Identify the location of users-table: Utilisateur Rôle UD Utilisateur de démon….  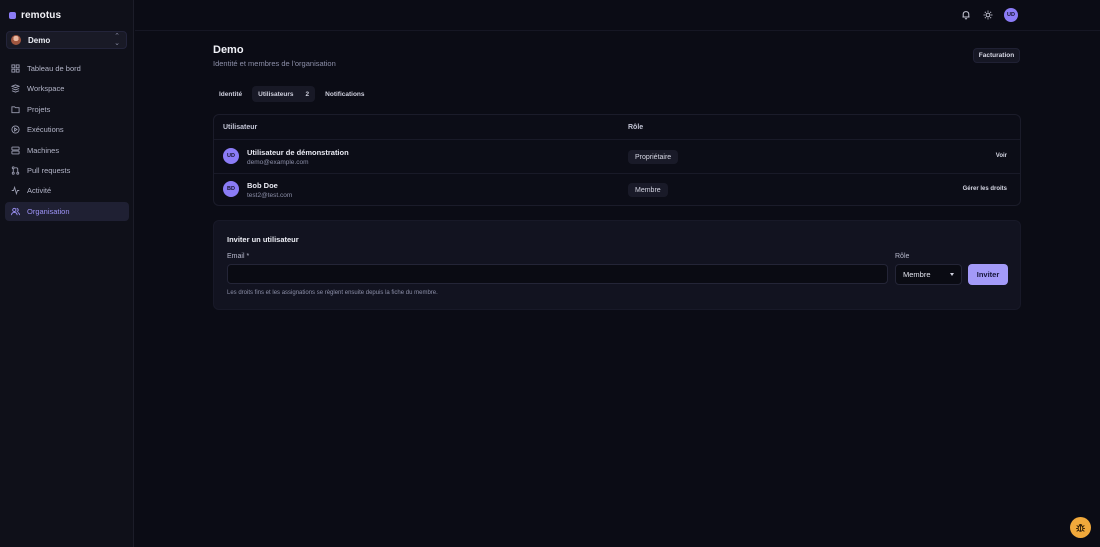
(617, 160).